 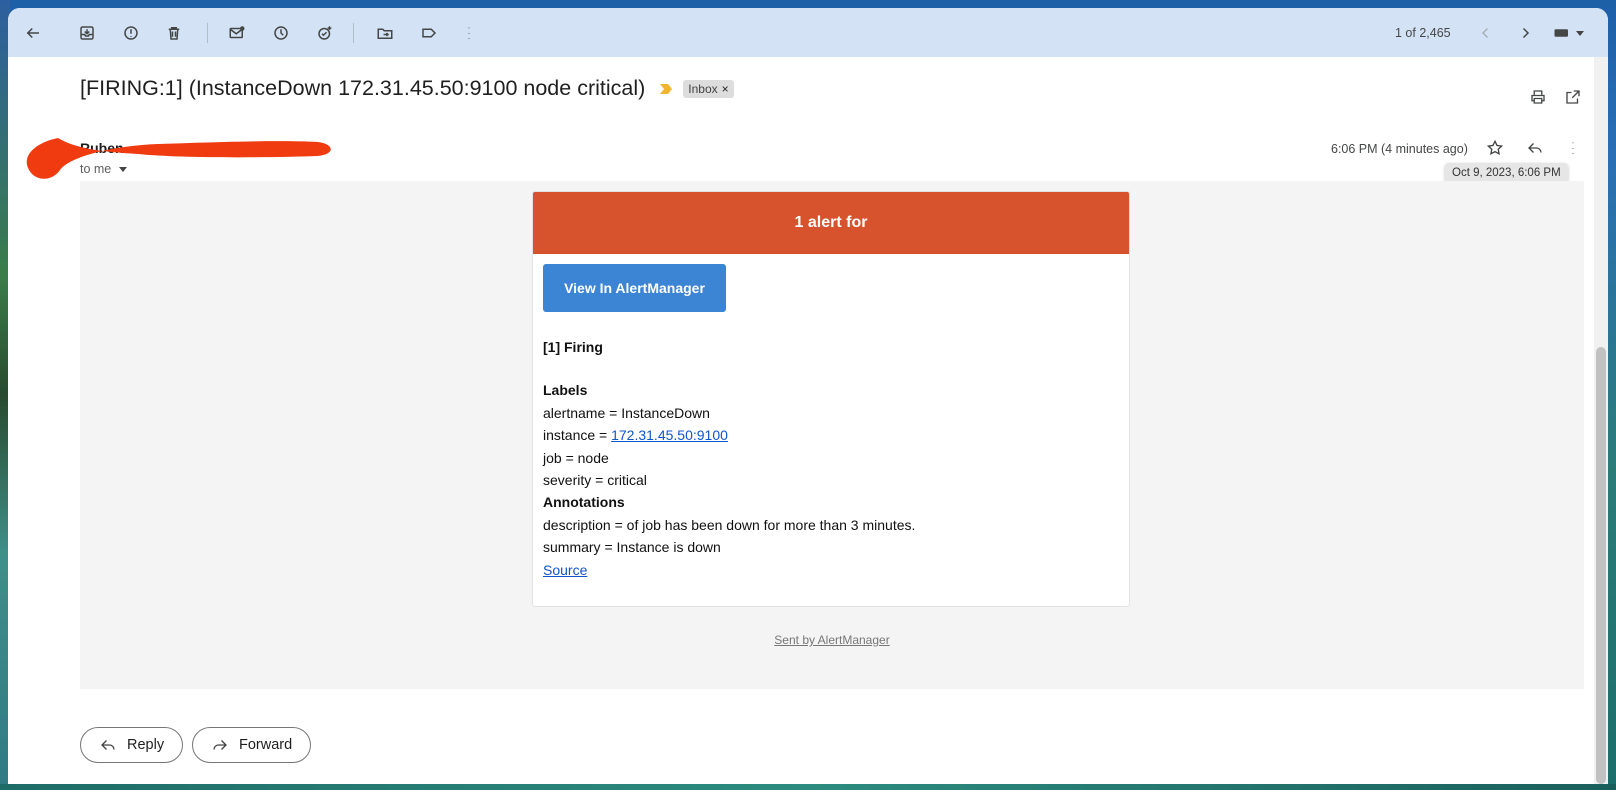 What do you see at coordinates (632, 547) in the screenshot?
I see `annotation-summary: summary = Instance is down` at bounding box center [632, 547].